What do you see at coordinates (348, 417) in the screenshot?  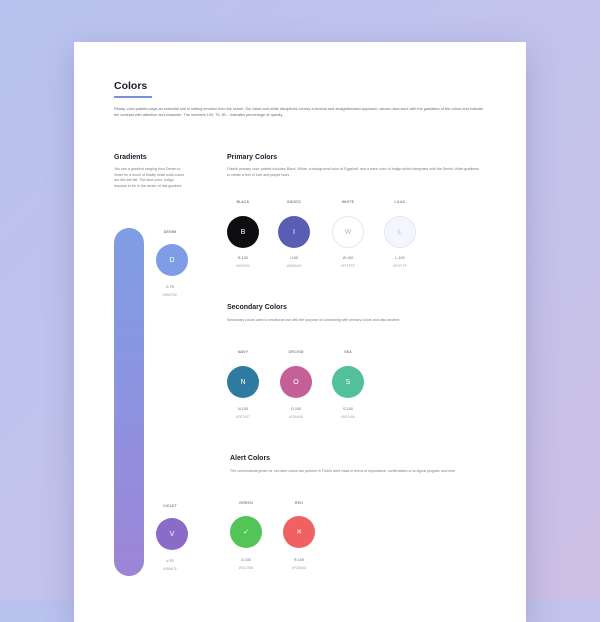 I see `sea-hex: #56C49A` at bounding box center [348, 417].